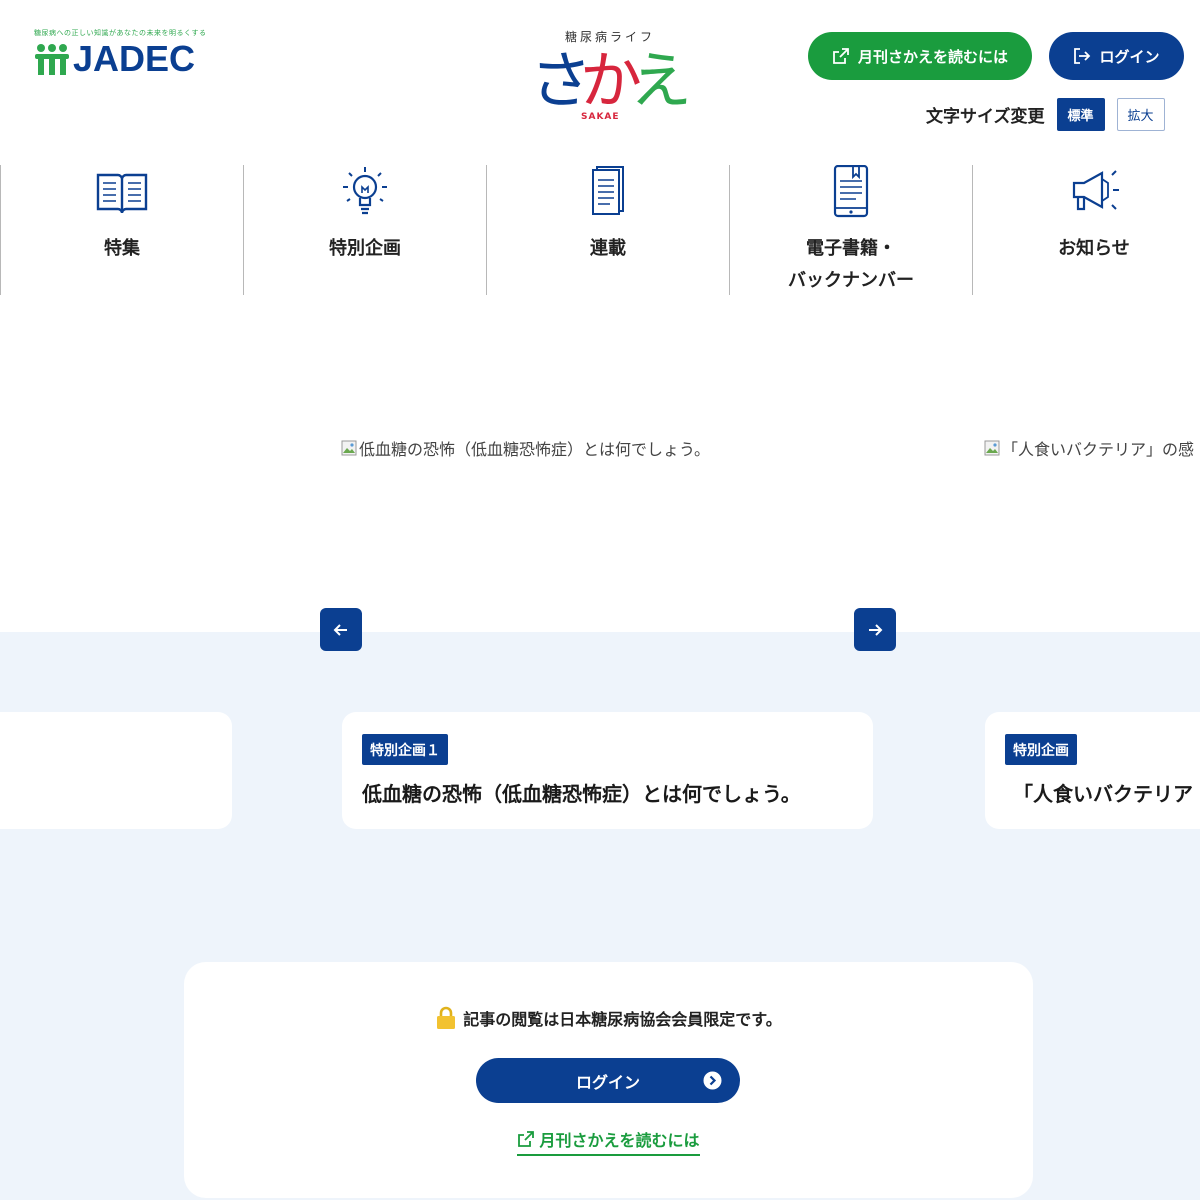 The width and height of the screenshot is (1200, 1200). What do you see at coordinates (1080, 114) in the screenshot?
I see `font-size-standard-button: 標準` at bounding box center [1080, 114].